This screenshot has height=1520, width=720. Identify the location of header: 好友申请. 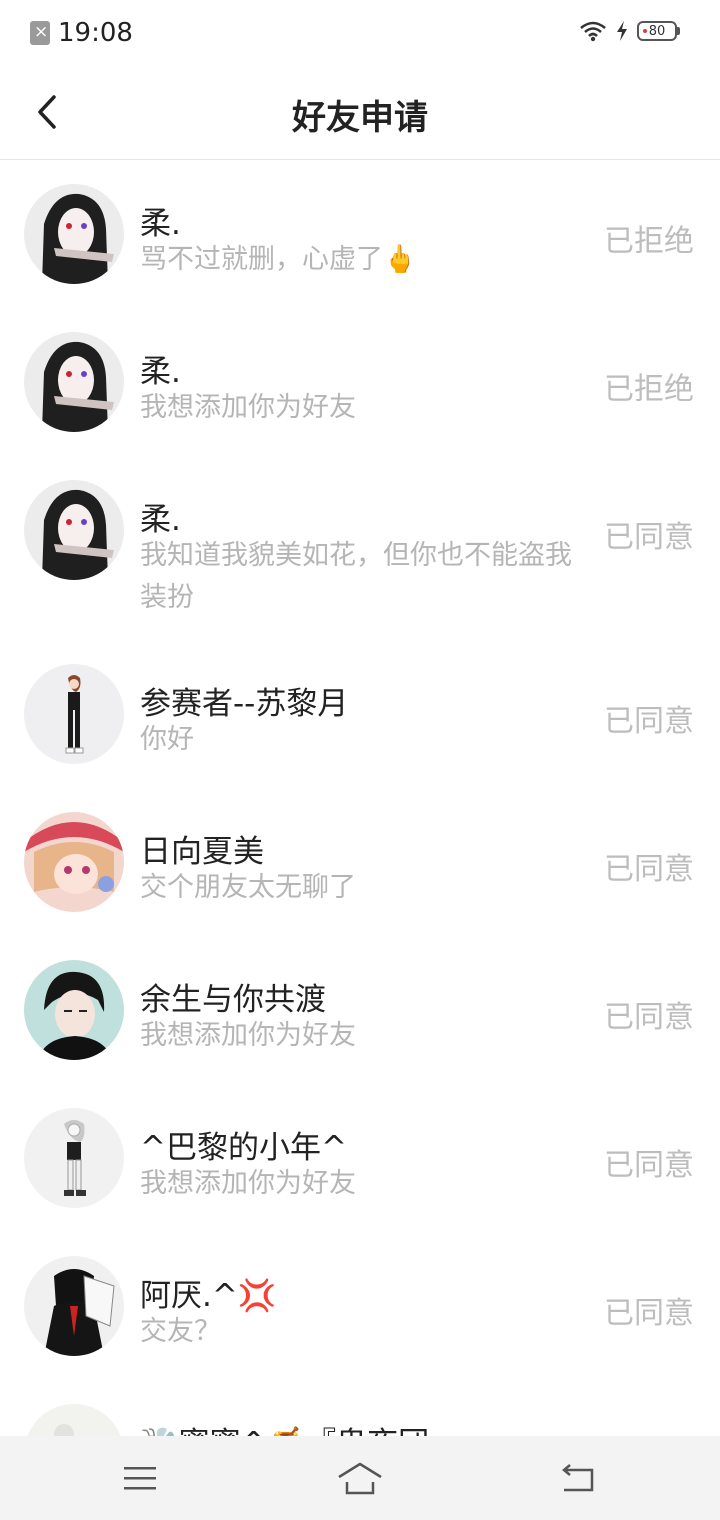
(360, 113).